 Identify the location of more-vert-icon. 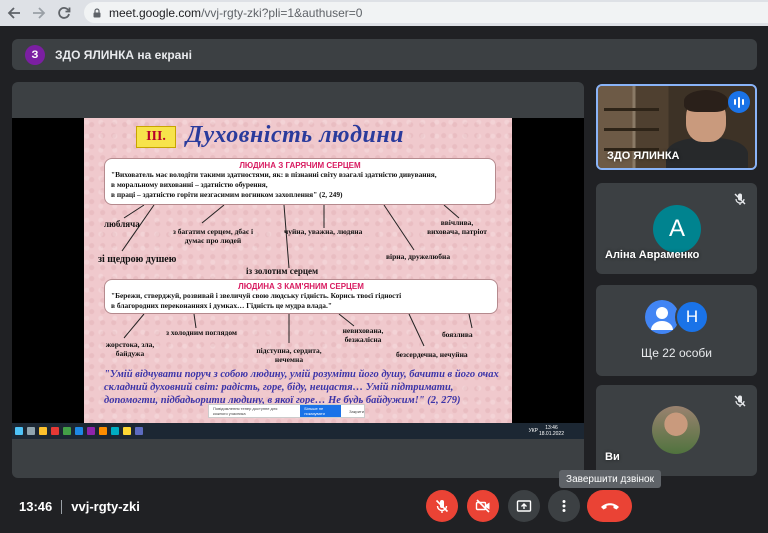
(564, 506).